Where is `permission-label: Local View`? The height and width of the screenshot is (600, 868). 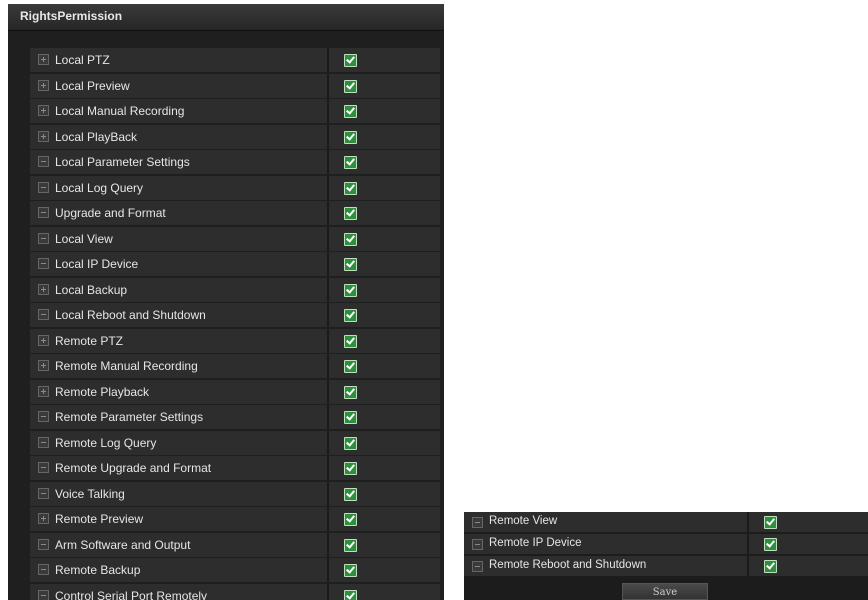 permission-label: Local View is located at coordinates (84, 238).